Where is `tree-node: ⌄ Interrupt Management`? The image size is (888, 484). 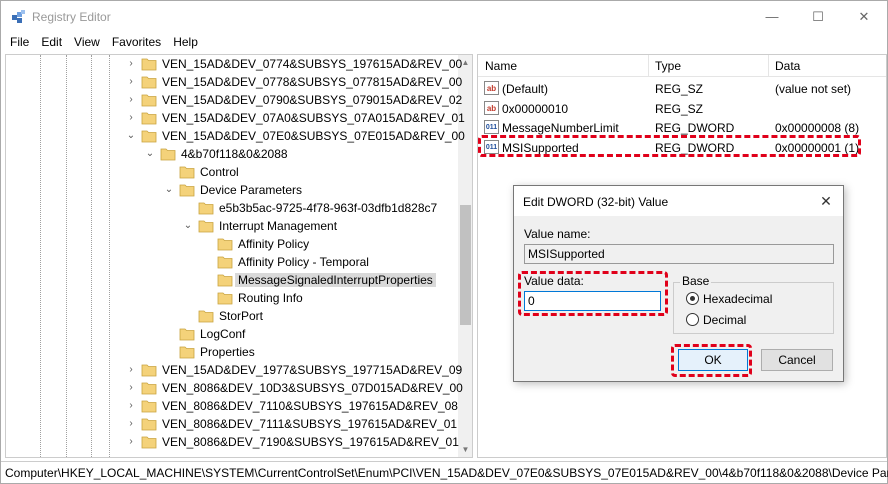 tree-node: ⌄ Interrupt Management is located at coordinates (232, 226).